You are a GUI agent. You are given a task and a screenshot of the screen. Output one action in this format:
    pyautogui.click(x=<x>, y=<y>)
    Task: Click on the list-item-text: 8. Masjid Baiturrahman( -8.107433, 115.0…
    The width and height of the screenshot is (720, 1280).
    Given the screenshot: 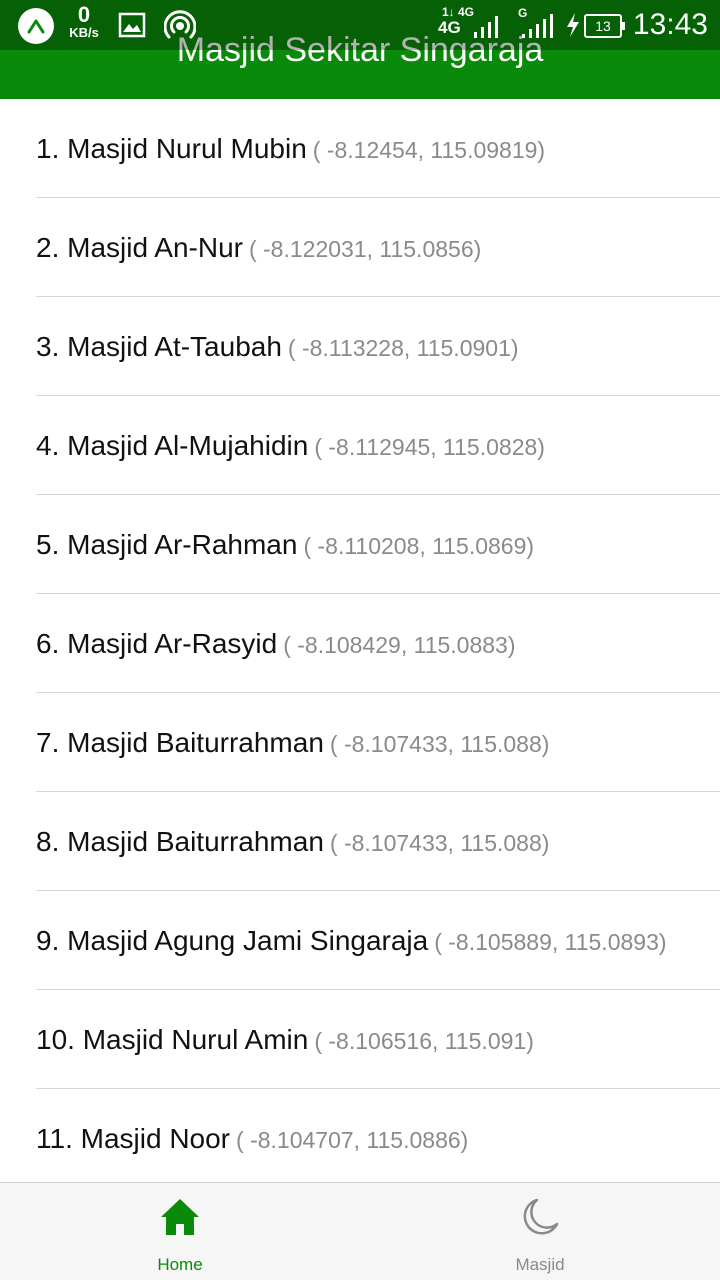 What is the action you would take?
    pyautogui.click(x=292, y=844)
    